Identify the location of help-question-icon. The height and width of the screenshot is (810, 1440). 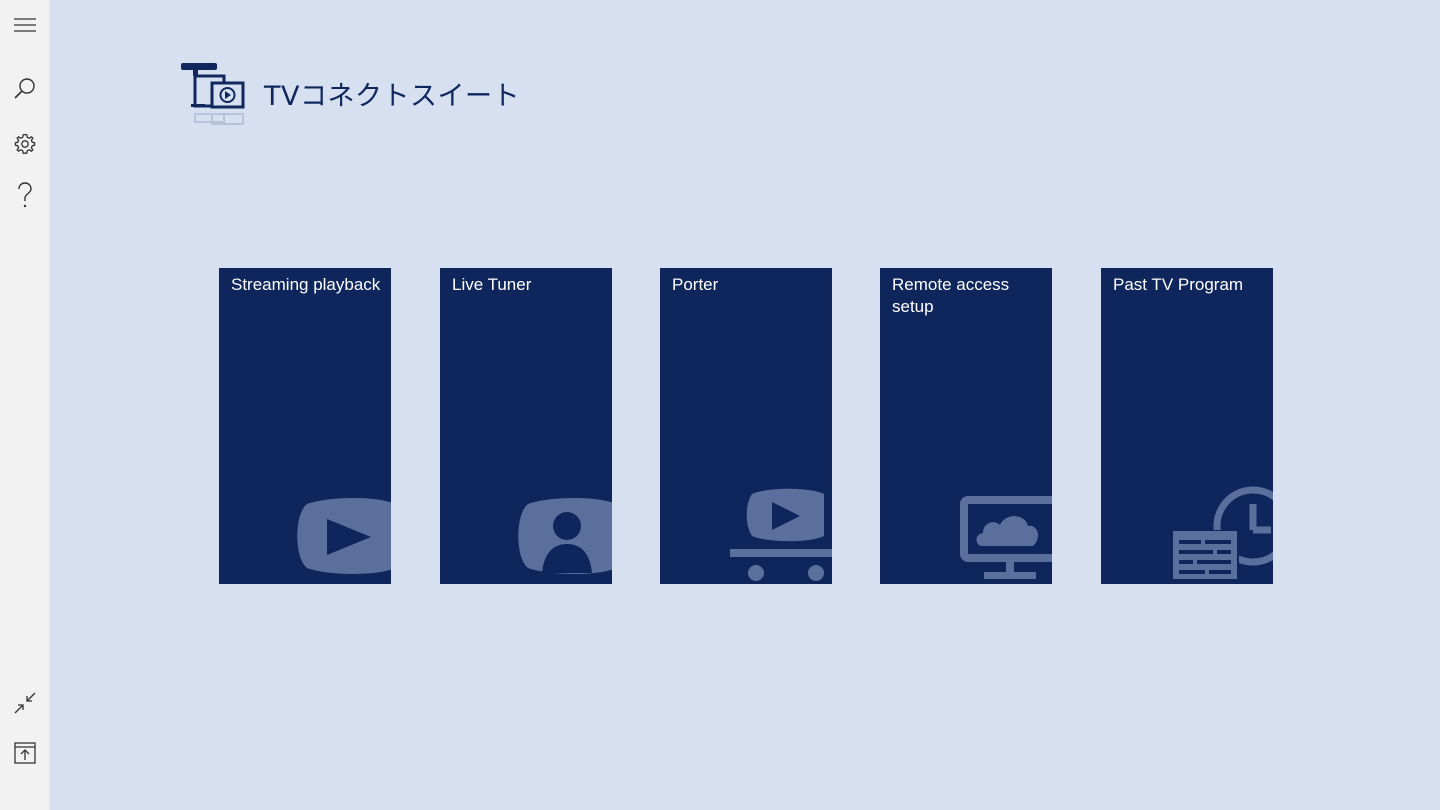
(25, 195).